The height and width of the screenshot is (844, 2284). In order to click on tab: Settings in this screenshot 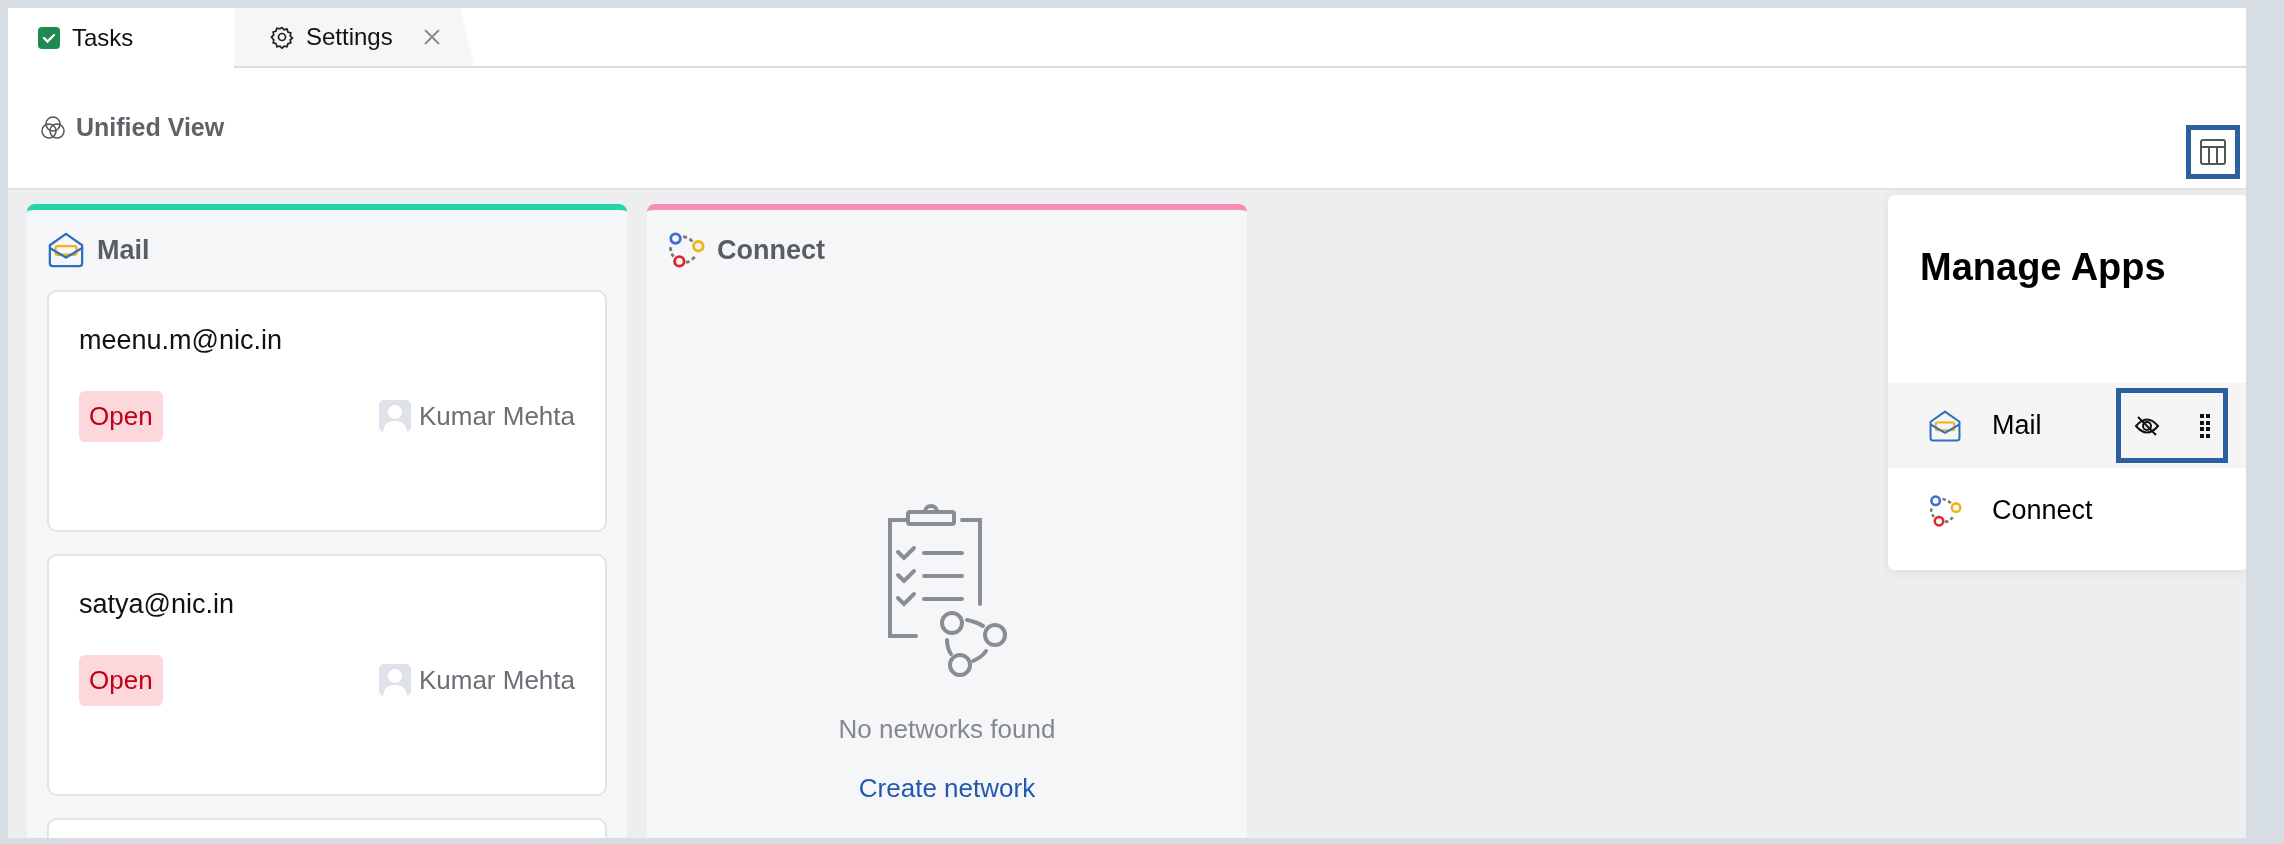, I will do `click(354, 37)`.